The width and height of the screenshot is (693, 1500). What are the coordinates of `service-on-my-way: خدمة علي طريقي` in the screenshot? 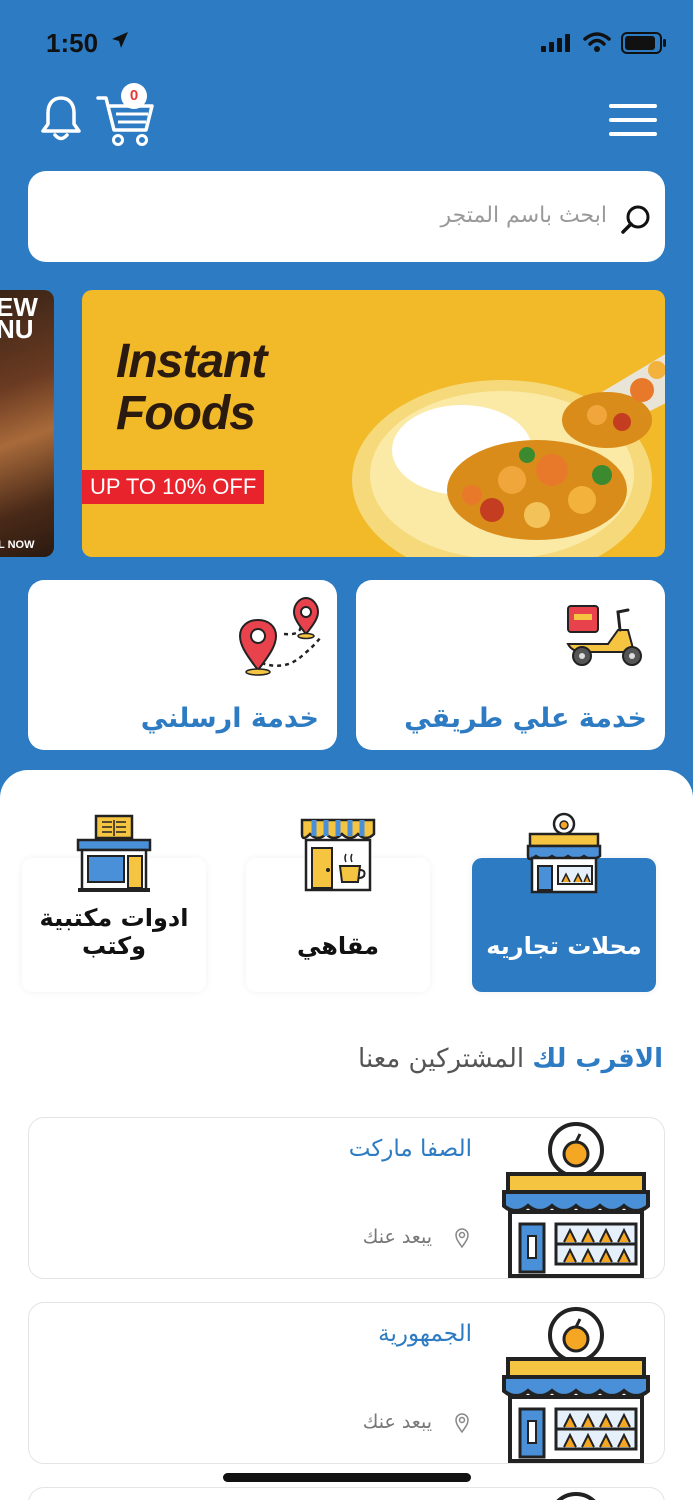 It's located at (510, 665).